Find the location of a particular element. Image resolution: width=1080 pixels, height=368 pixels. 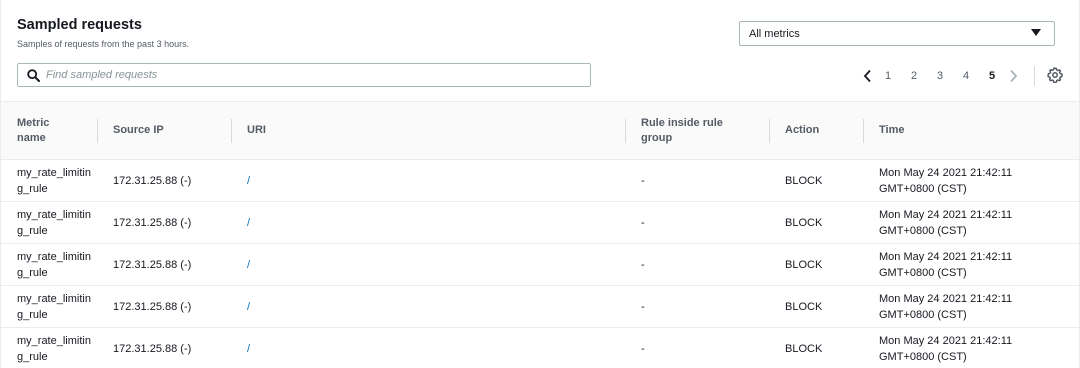

column-header-source-ip: Source IP is located at coordinates (164, 130).